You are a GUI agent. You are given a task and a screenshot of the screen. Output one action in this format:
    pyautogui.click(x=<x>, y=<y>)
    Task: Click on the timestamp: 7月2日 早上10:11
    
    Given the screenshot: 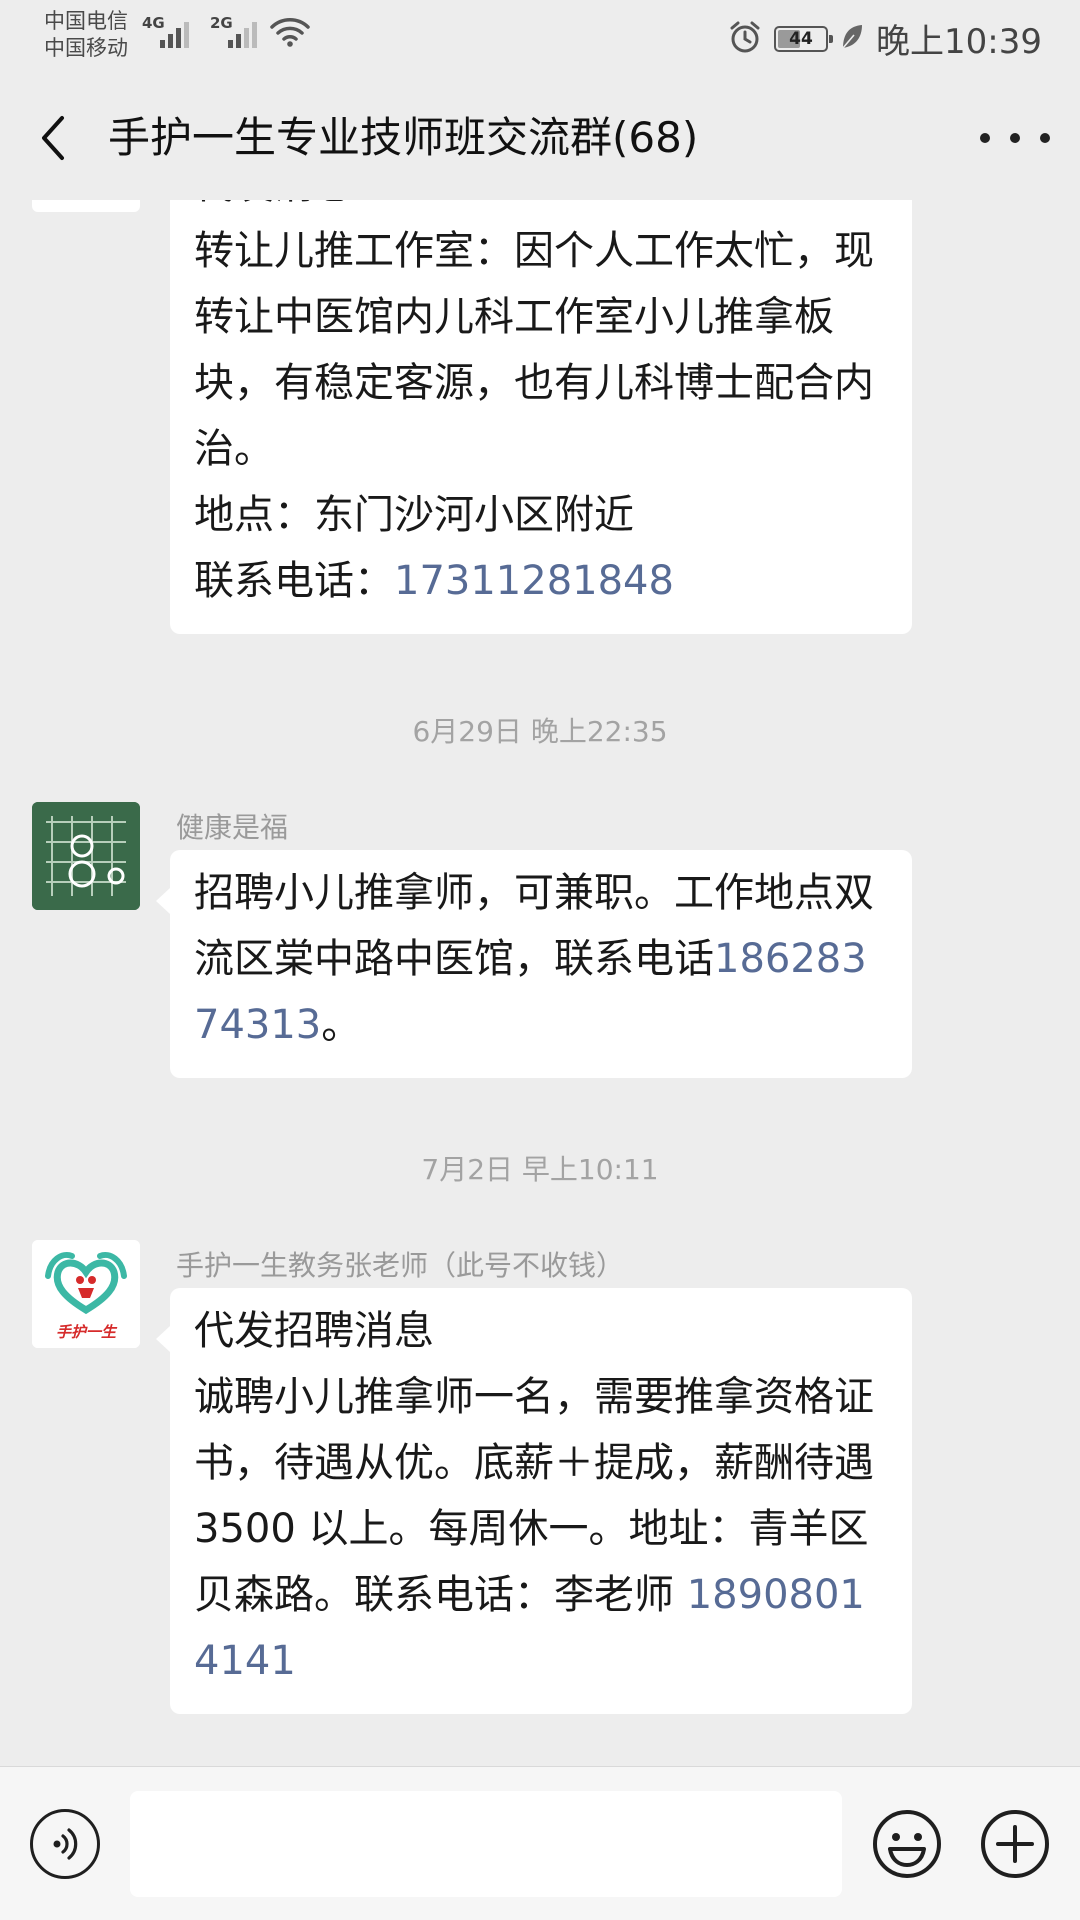 What is the action you would take?
    pyautogui.click(x=540, y=1169)
    